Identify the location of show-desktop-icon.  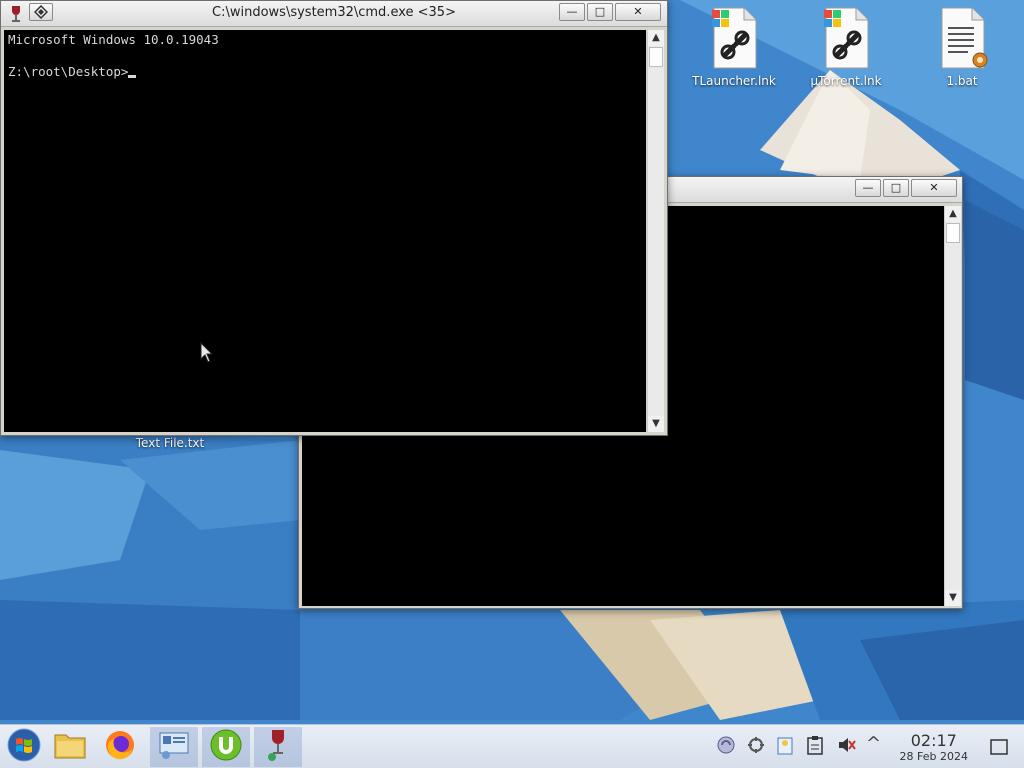
(999, 749).